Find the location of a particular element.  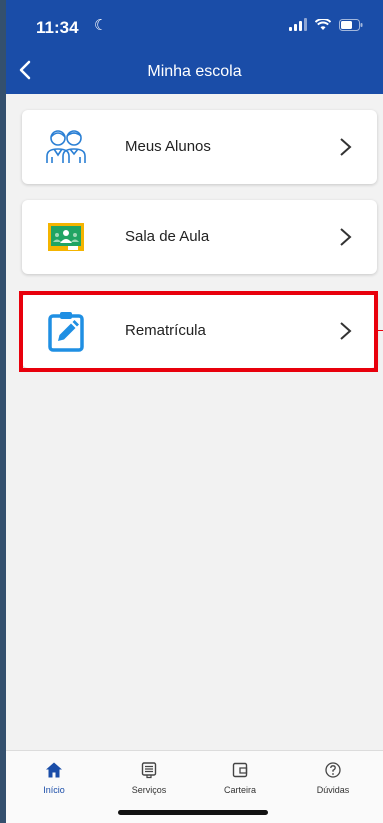

tab-servicos: Serviços is located at coordinates (149, 778).